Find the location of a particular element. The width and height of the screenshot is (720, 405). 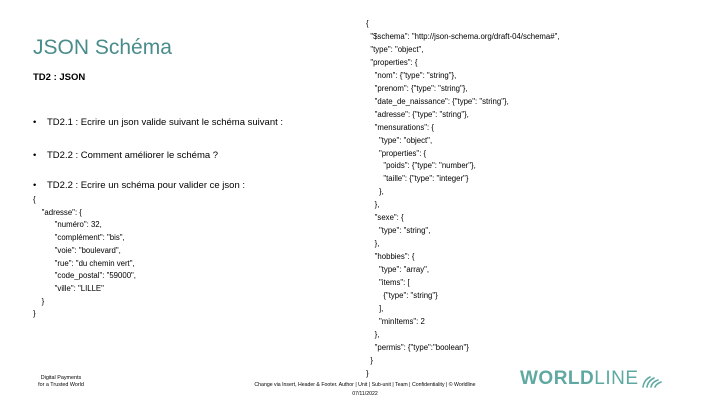

logo-text: WORLDLINE is located at coordinates (579, 379).